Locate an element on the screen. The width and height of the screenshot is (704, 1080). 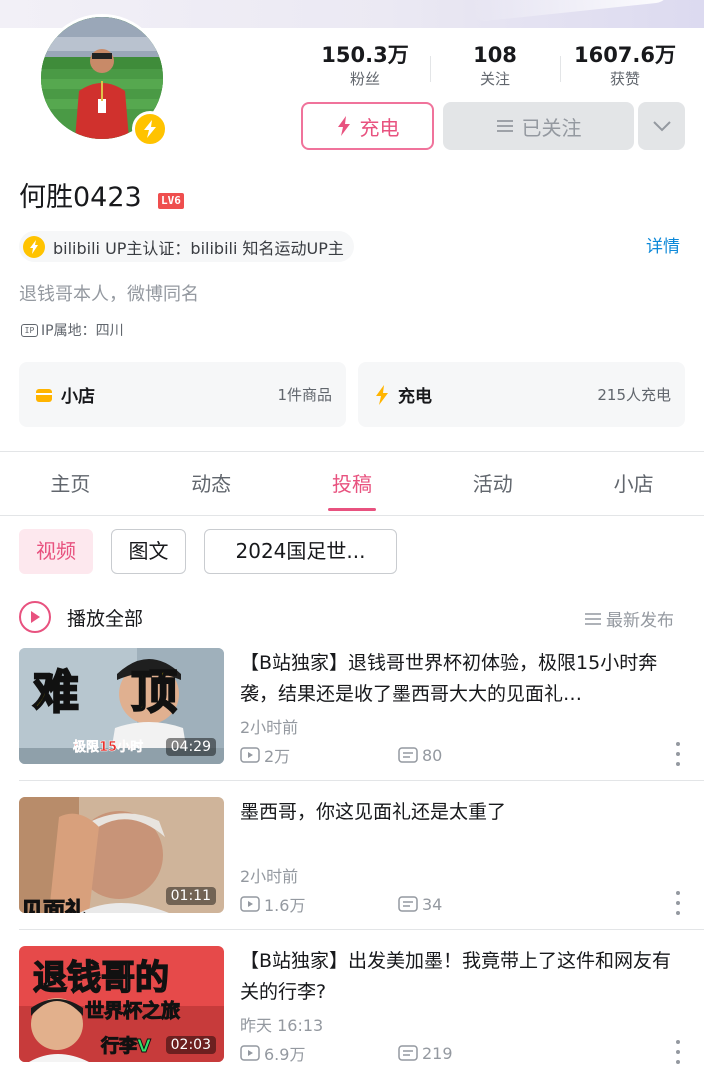
charge-card: 充电 215人充电 is located at coordinates (521, 394).